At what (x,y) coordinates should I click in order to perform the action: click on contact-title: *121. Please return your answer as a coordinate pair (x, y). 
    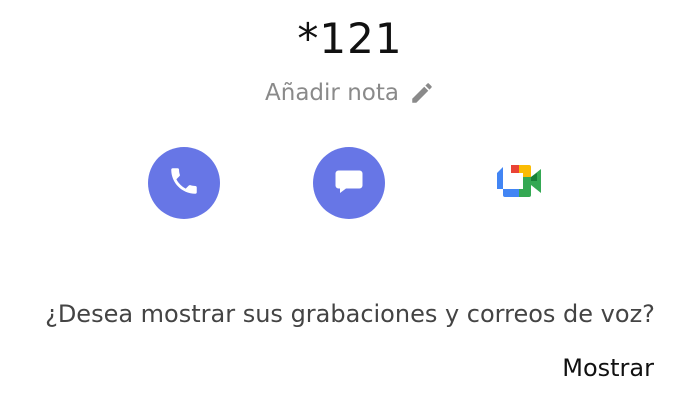
    Looking at the image, I should click on (350, 38).